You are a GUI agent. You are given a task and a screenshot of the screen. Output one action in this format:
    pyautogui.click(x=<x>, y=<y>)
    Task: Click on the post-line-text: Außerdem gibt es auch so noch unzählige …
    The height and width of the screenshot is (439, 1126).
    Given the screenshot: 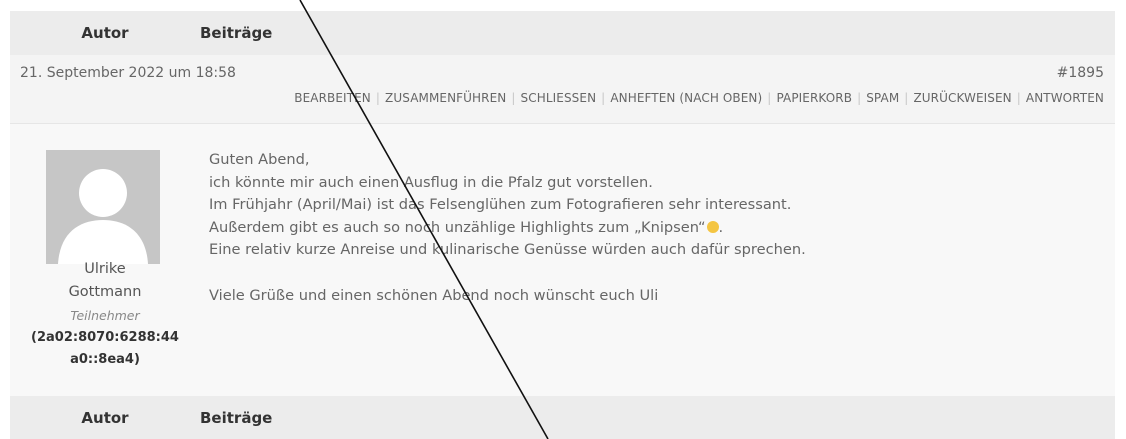 What is the action you would take?
    pyautogui.click(x=457, y=227)
    